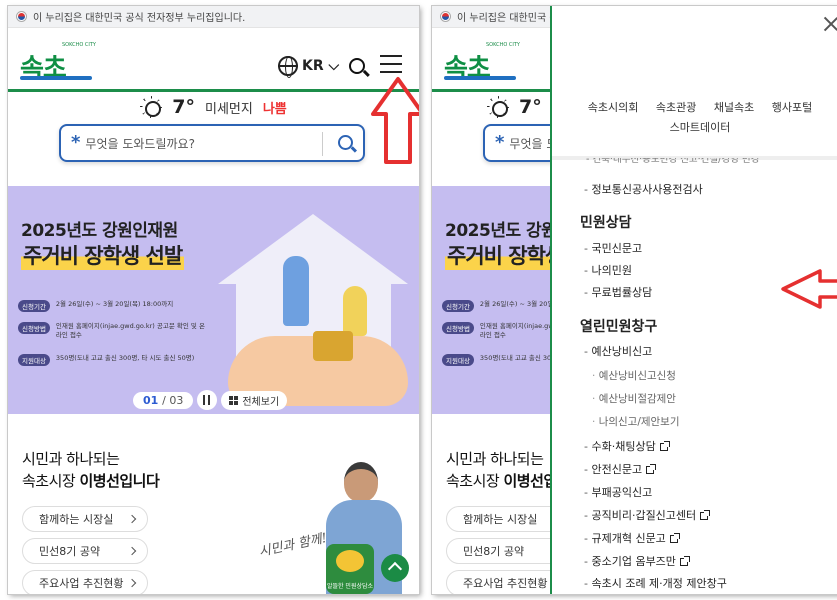  I want to click on menu-item-label: 규제개혁 신문고, so click(628, 538).